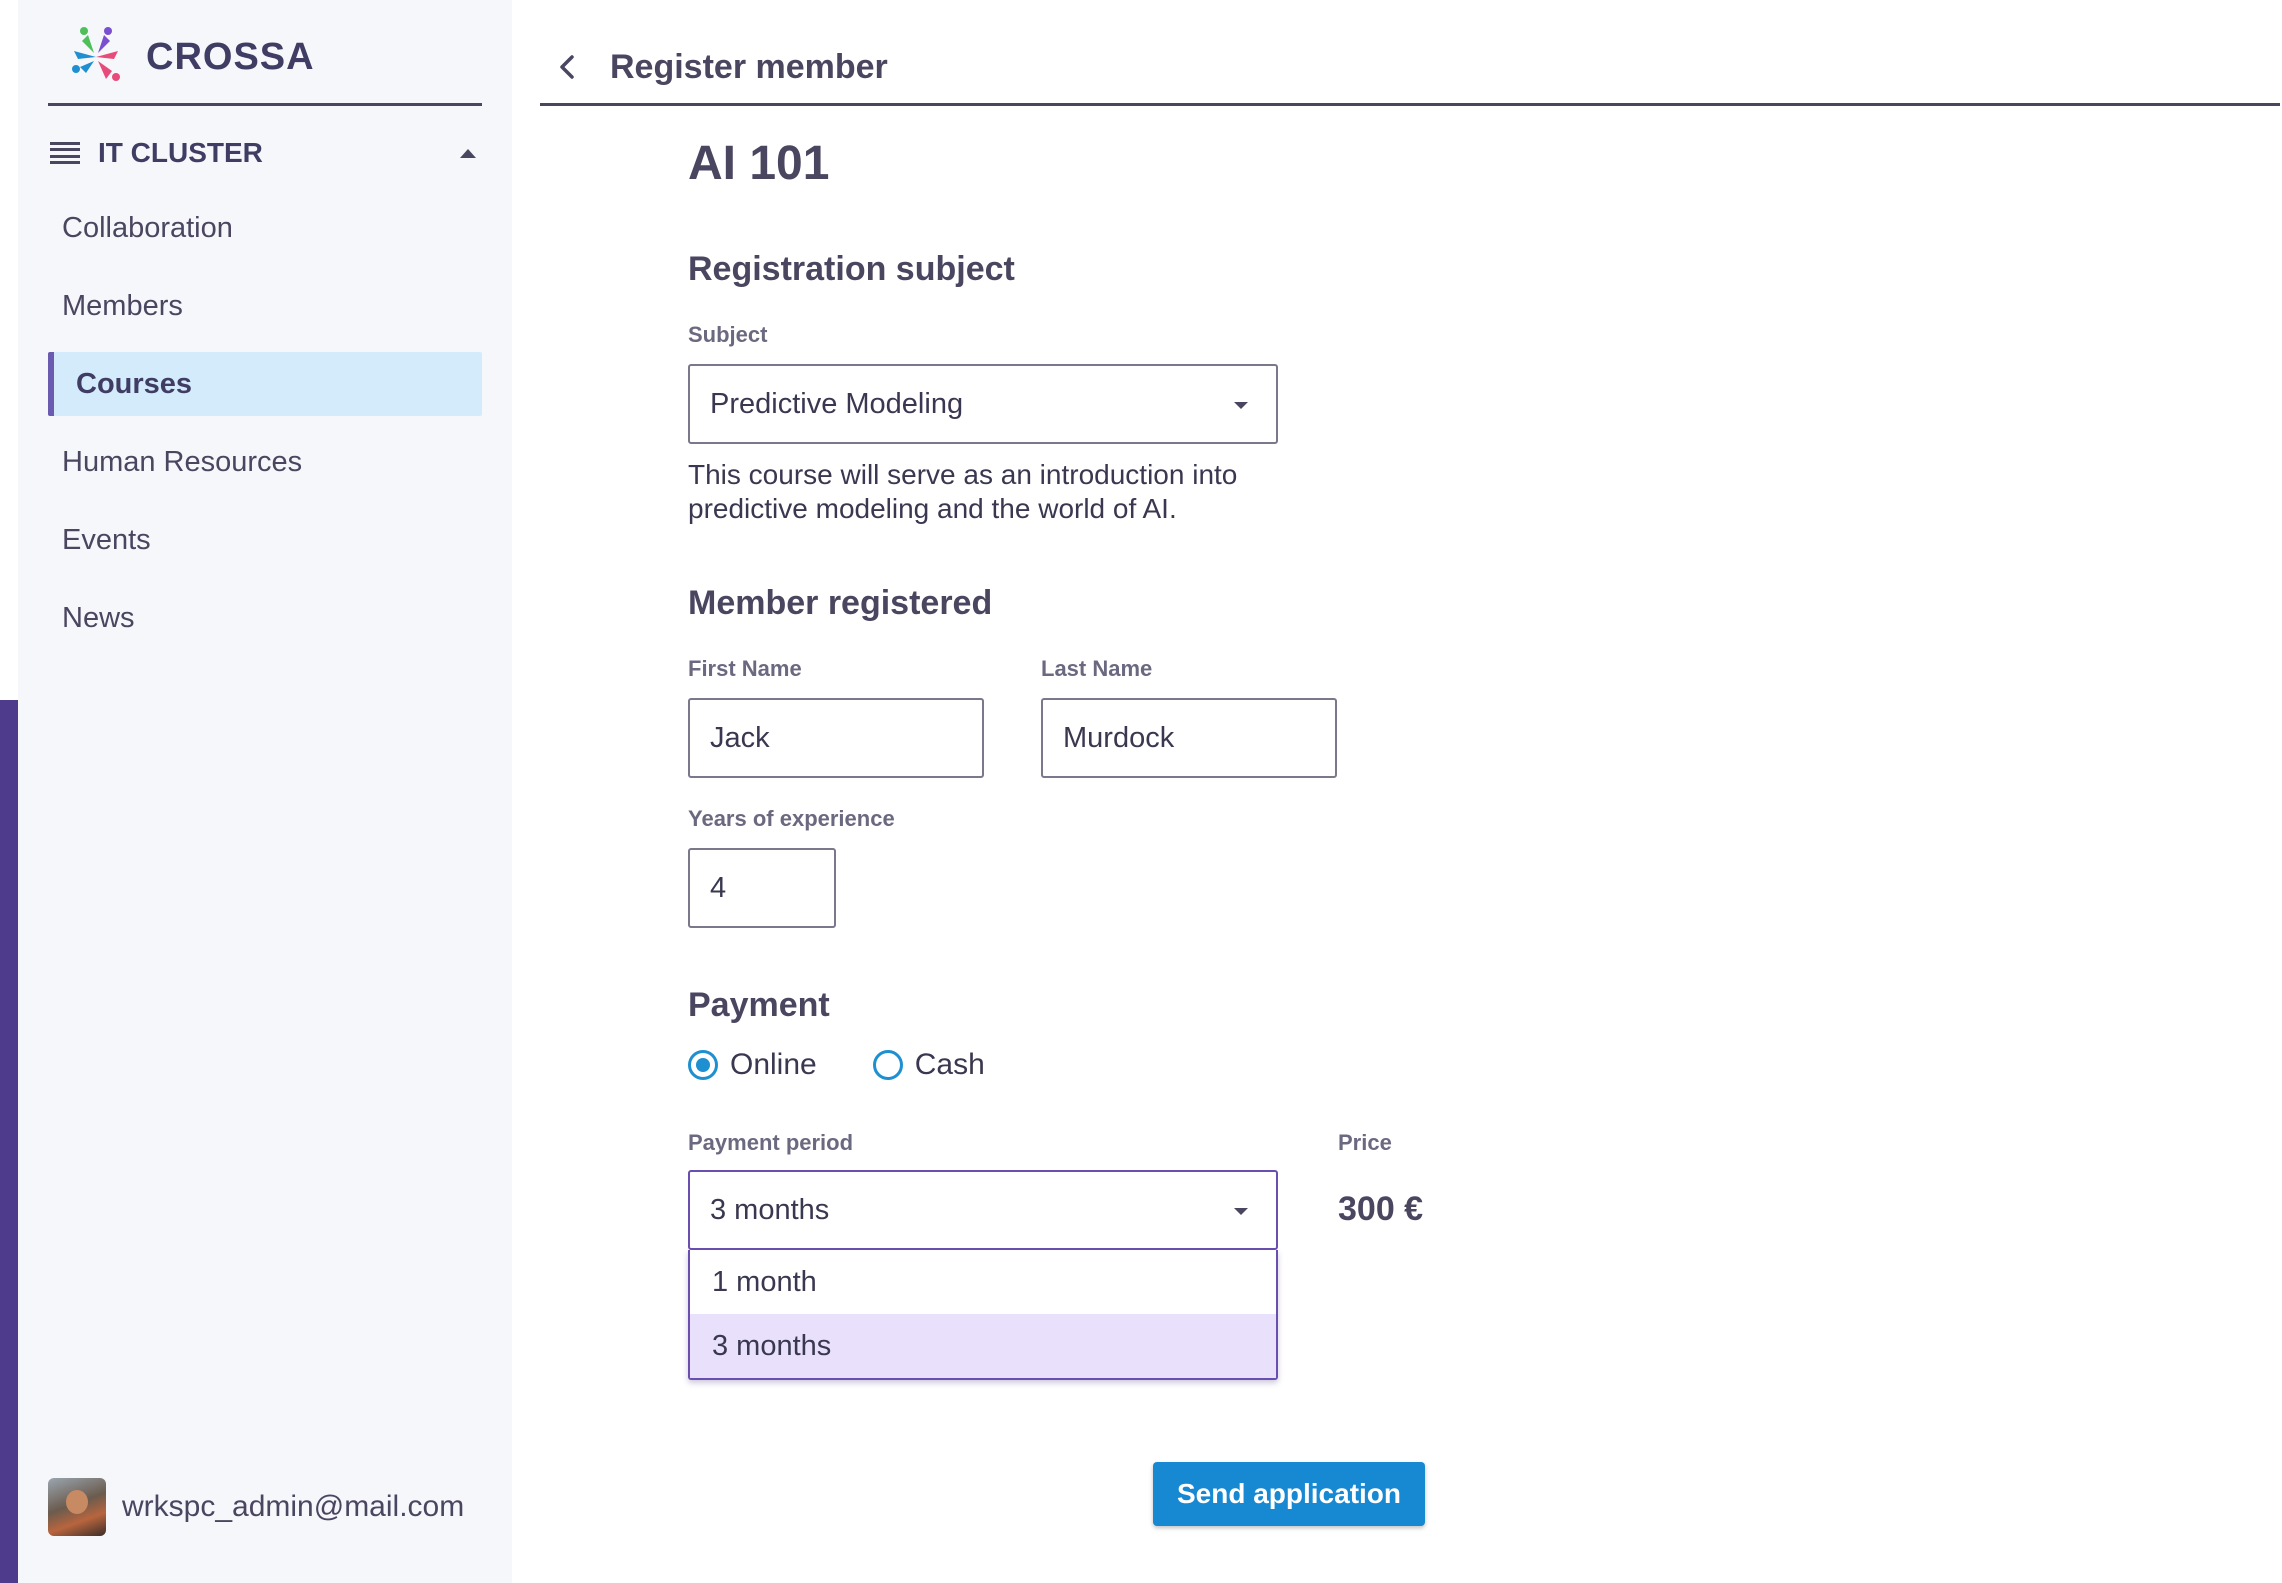 This screenshot has height=1583, width=2282. What do you see at coordinates (759, 163) in the screenshot?
I see `course-title: AI 101` at bounding box center [759, 163].